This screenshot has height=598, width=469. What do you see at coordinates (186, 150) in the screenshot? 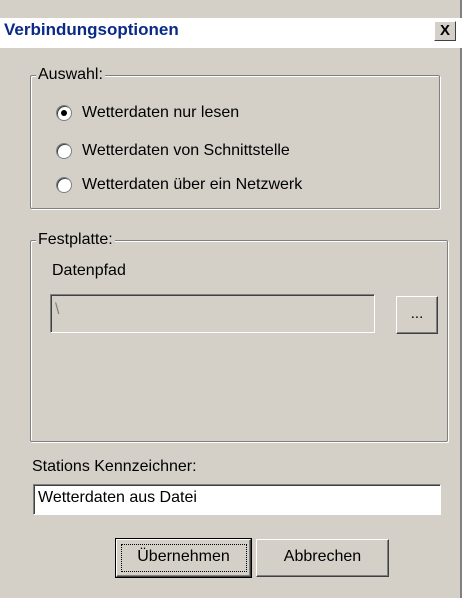
I see `radio-label: Wetterdaten von Schnittstelle` at bounding box center [186, 150].